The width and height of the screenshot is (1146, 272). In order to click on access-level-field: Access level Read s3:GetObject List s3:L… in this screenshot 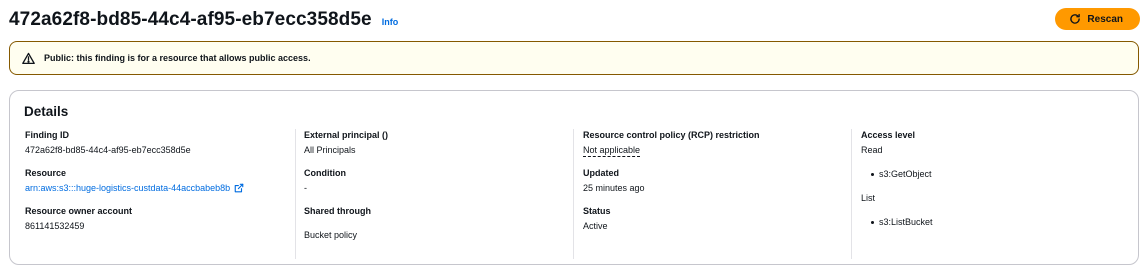, I will do `click(897, 178)`.